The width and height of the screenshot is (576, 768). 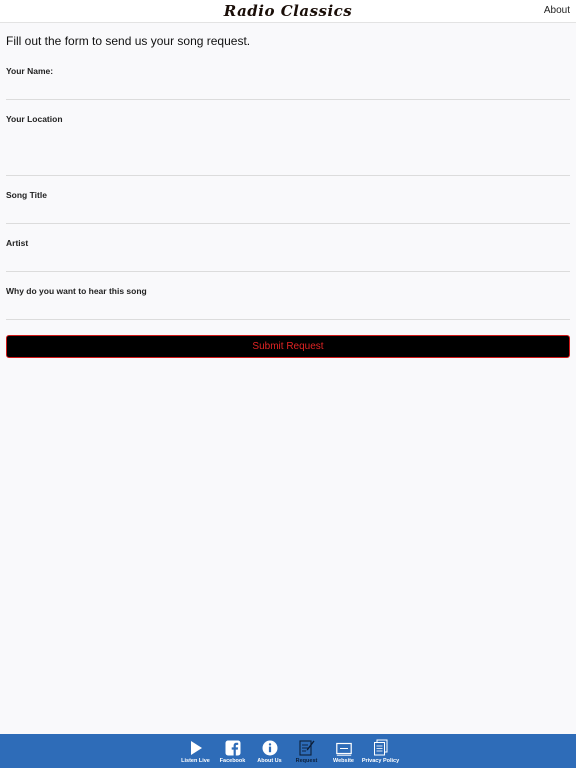 What do you see at coordinates (232, 761) in the screenshot?
I see `tab-label: Facebook` at bounding box center [232, 761].